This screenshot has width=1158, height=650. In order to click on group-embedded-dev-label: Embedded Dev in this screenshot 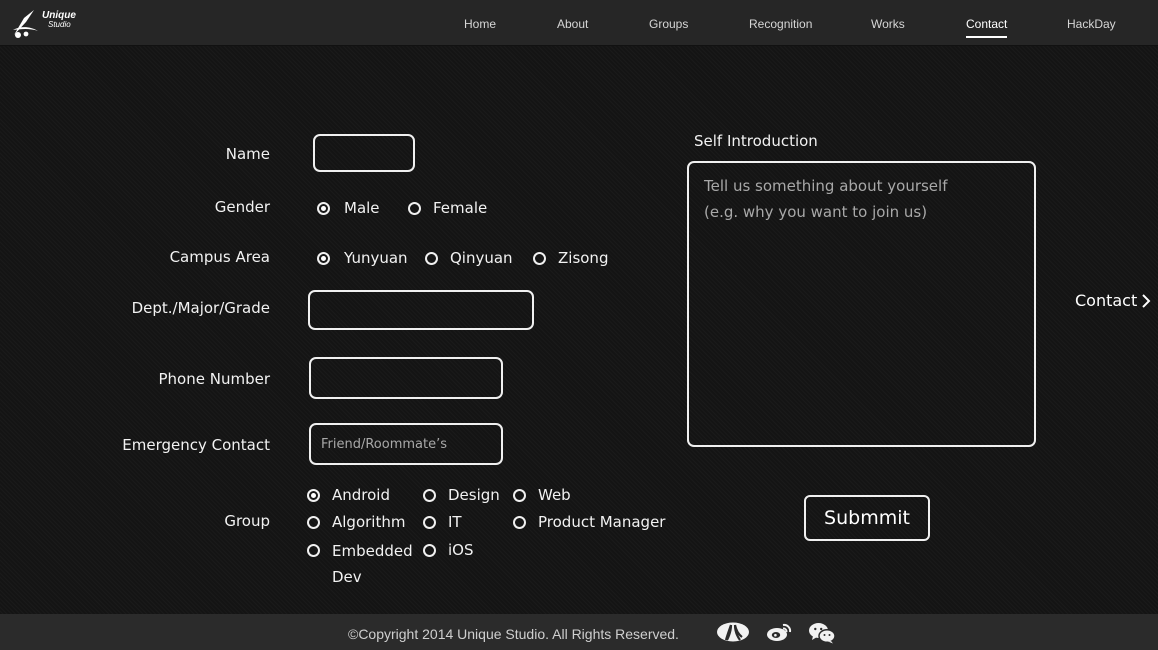, I will do `click(372, 564)`.